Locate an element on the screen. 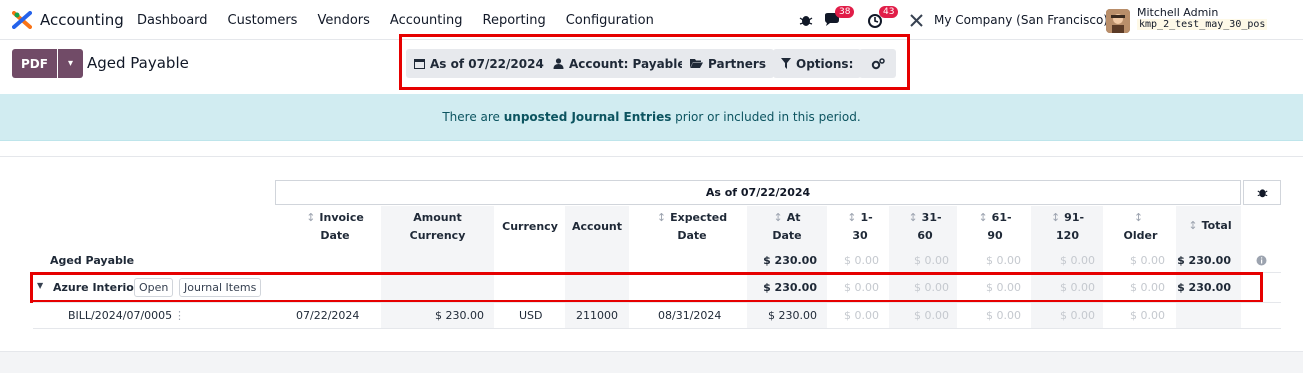 The width and height of the screenshot is (1303, 373). col-91-120: ↕ 91- 120 is located at coordinates (1067, 227).